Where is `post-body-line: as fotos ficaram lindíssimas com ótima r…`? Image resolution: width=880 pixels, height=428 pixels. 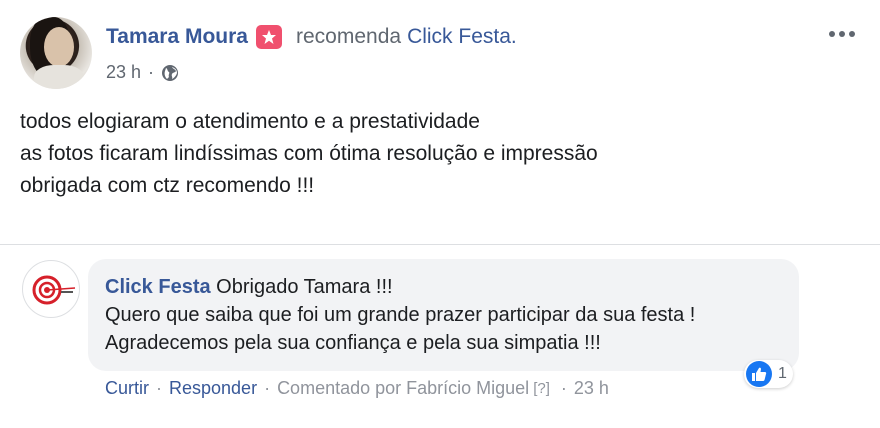 post-body-line: as fotos ficaram lindíssimas com ótima r… is located at coordinates (309, 153).